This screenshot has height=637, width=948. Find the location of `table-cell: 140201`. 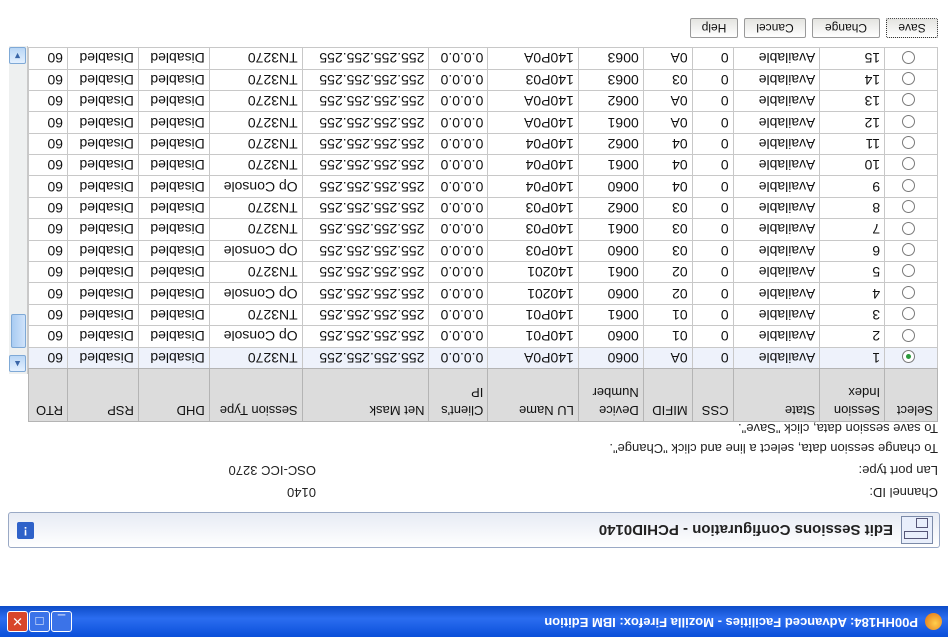

table-cell: 140201 is located at coordinates (533, 293).